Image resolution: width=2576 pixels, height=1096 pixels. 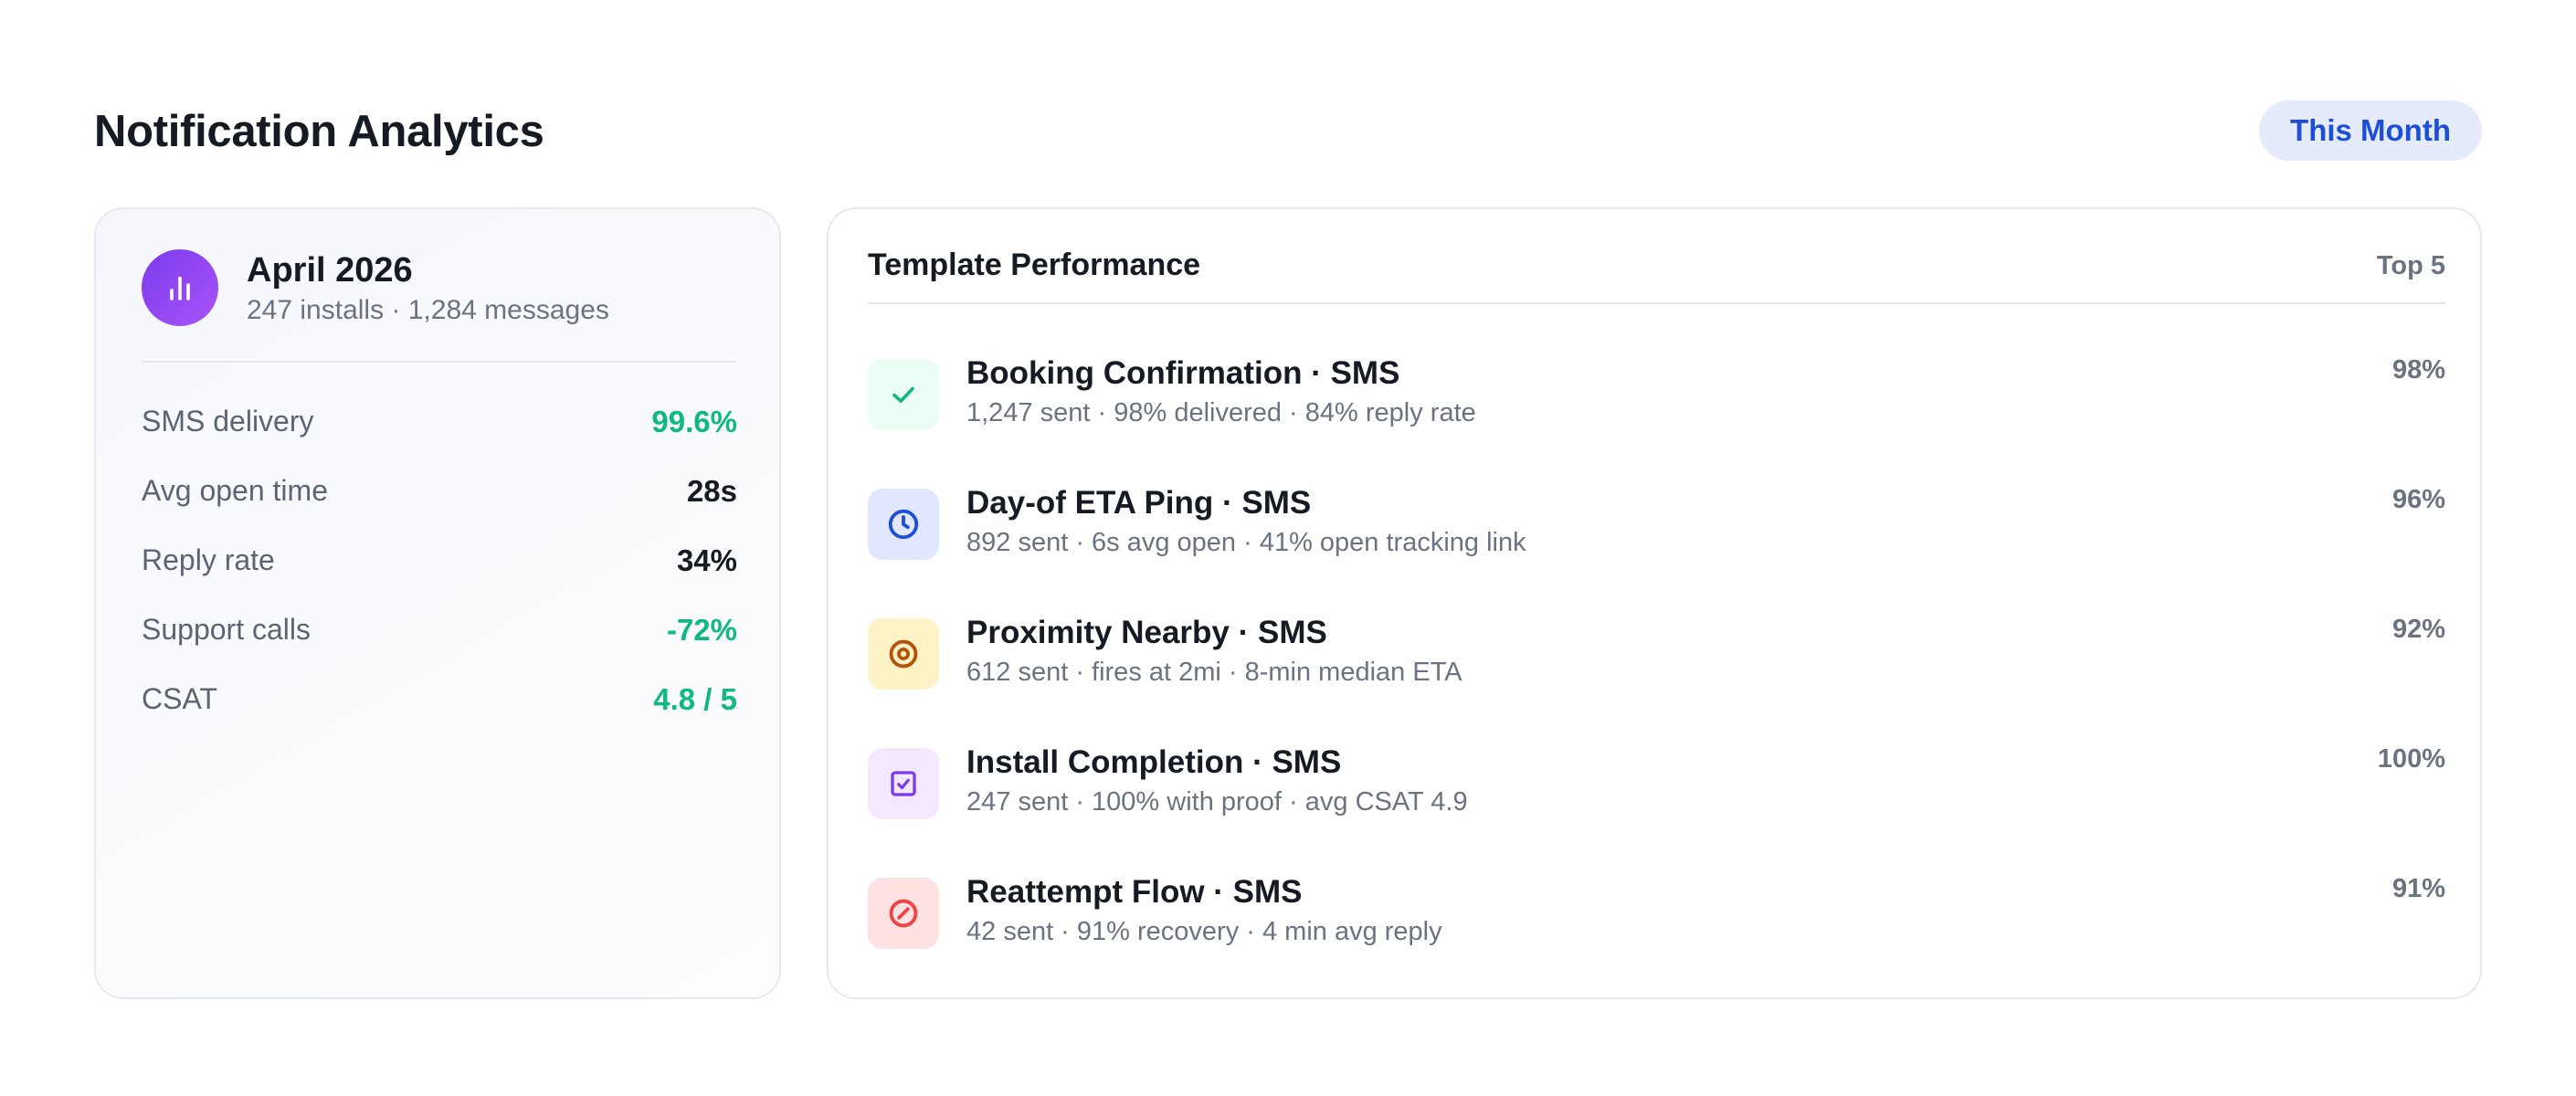 What do you see at coordinates (2418, 370) in the screenshot?
I see `template-percent: 98%` at bounding box center [2418, 370].